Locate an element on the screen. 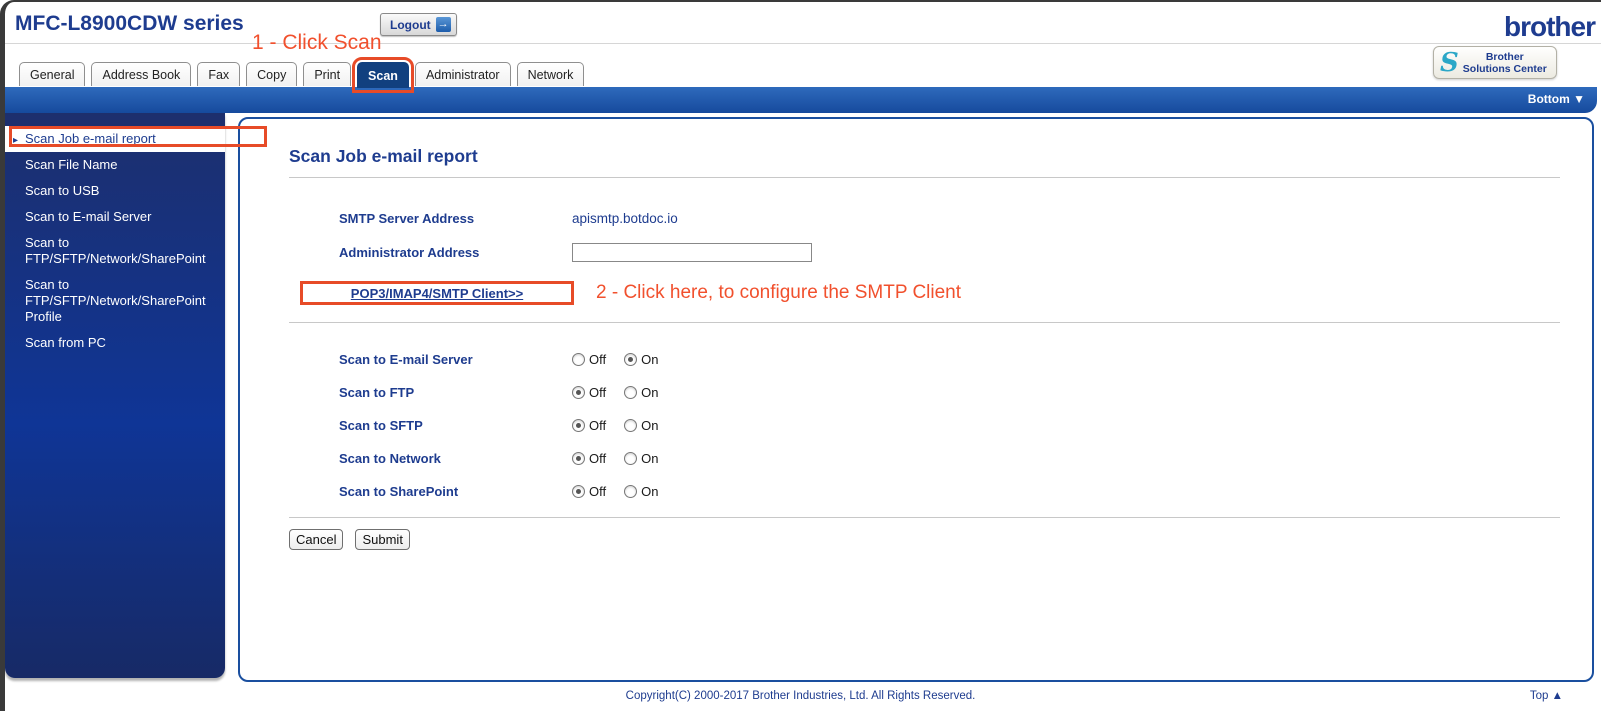  scan-to-network-on-radio is located at coordinates (631, 458).